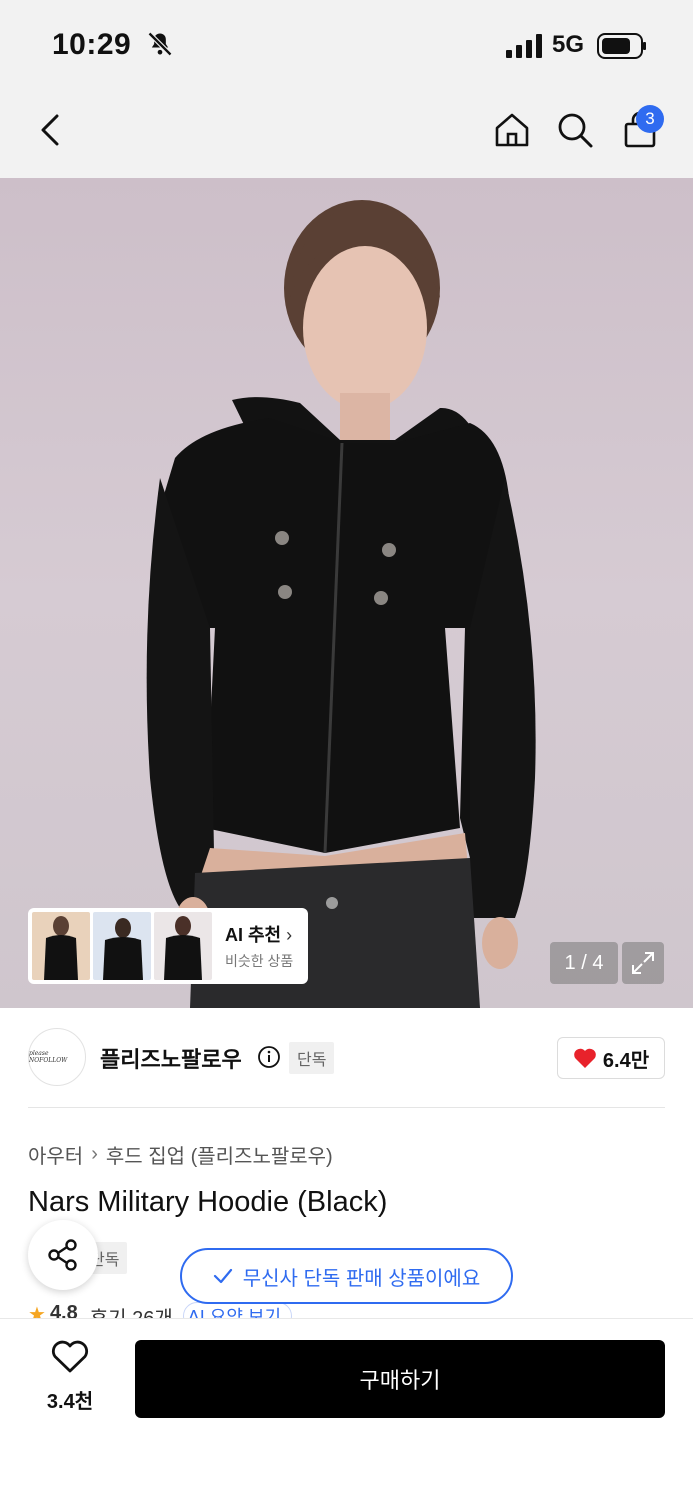  I want to click on home-button, so click(512, 130).